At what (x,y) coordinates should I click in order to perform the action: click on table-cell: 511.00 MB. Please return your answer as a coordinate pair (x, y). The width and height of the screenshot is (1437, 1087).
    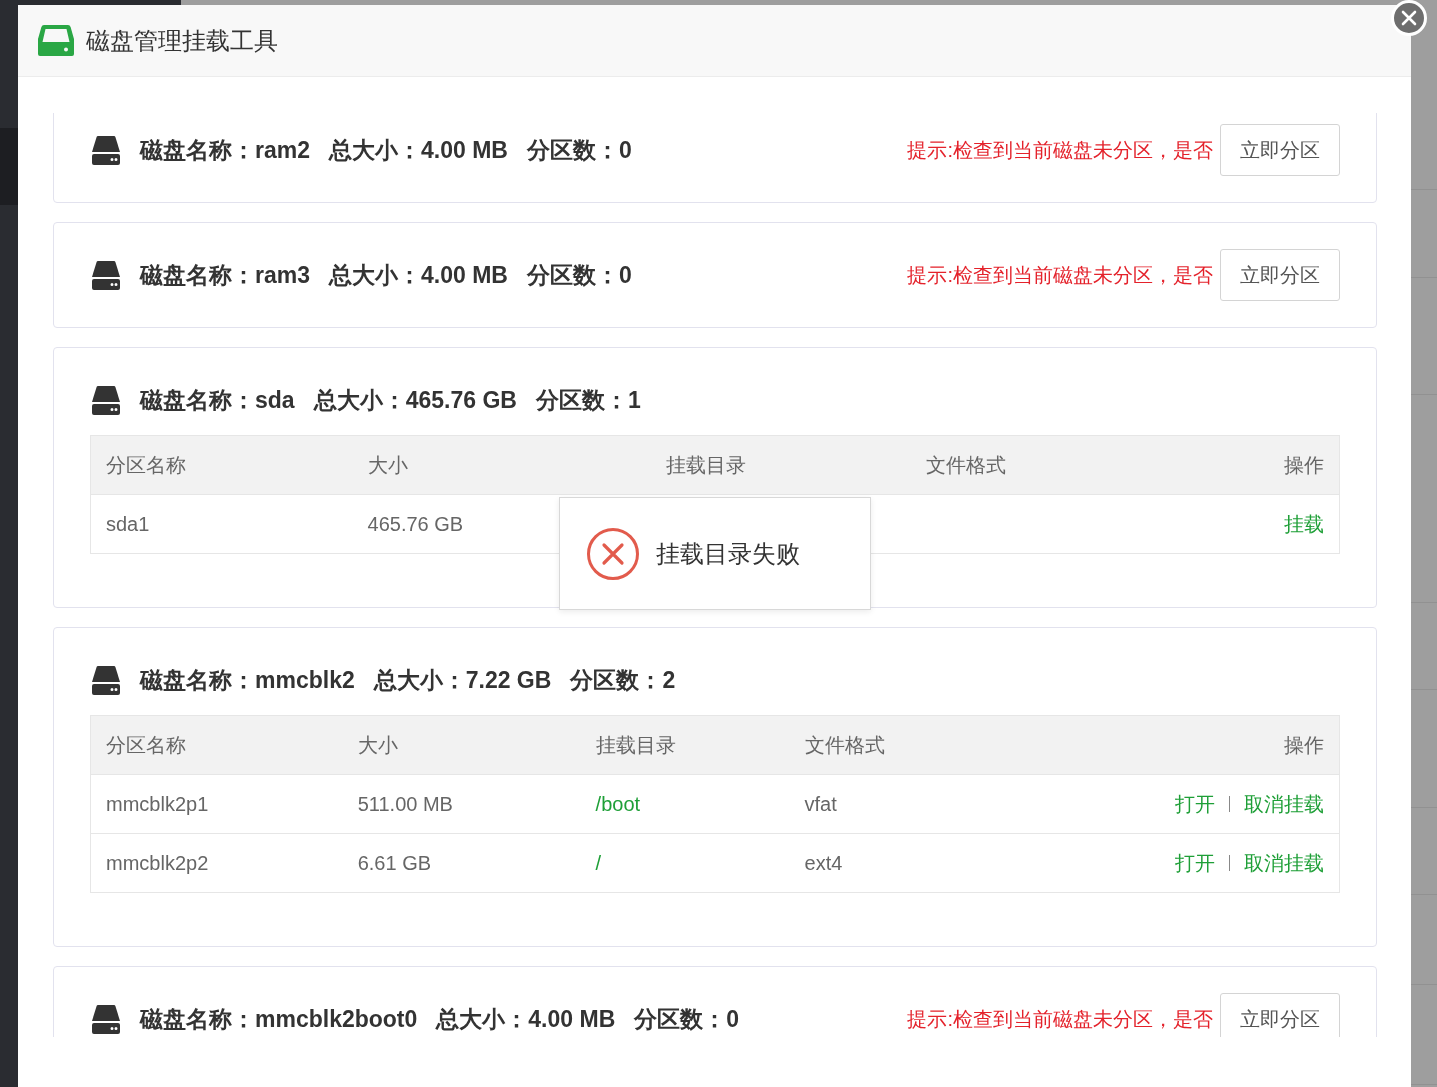
    Looking at the image, I should click on (461, 804).